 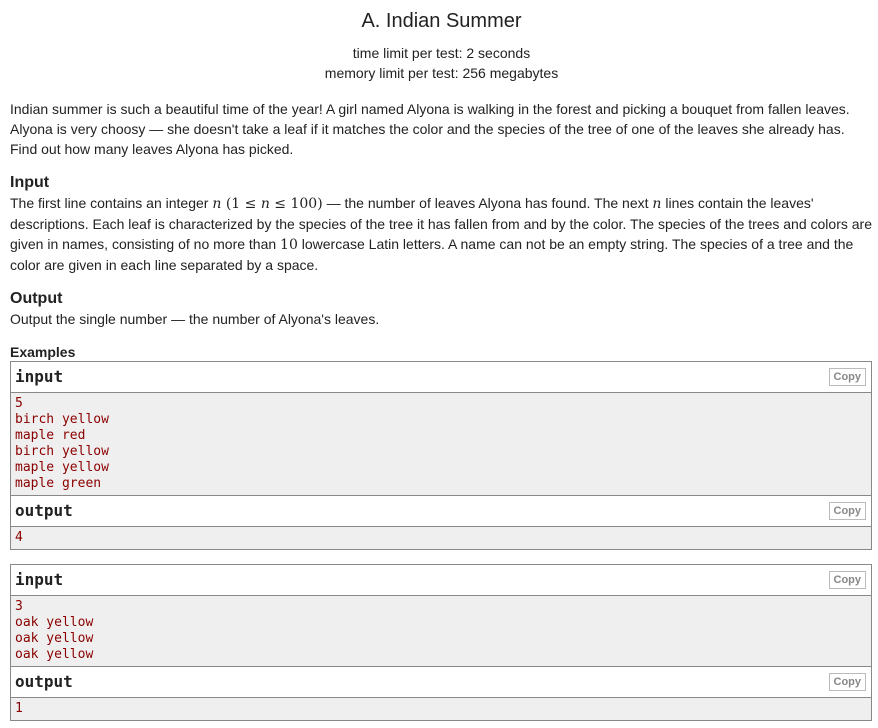 I want to click on input-line: maple green, so click(x=58, y=483).